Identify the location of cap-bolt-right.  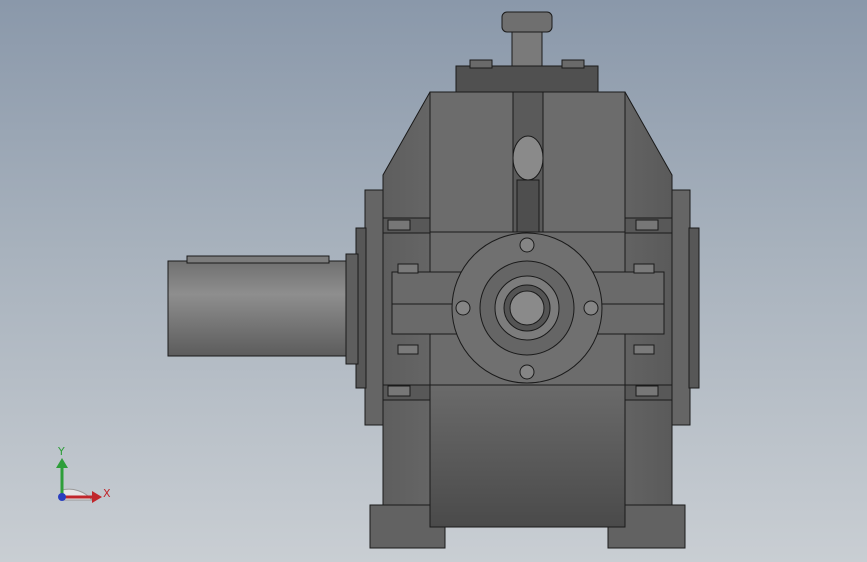
(573, 64).